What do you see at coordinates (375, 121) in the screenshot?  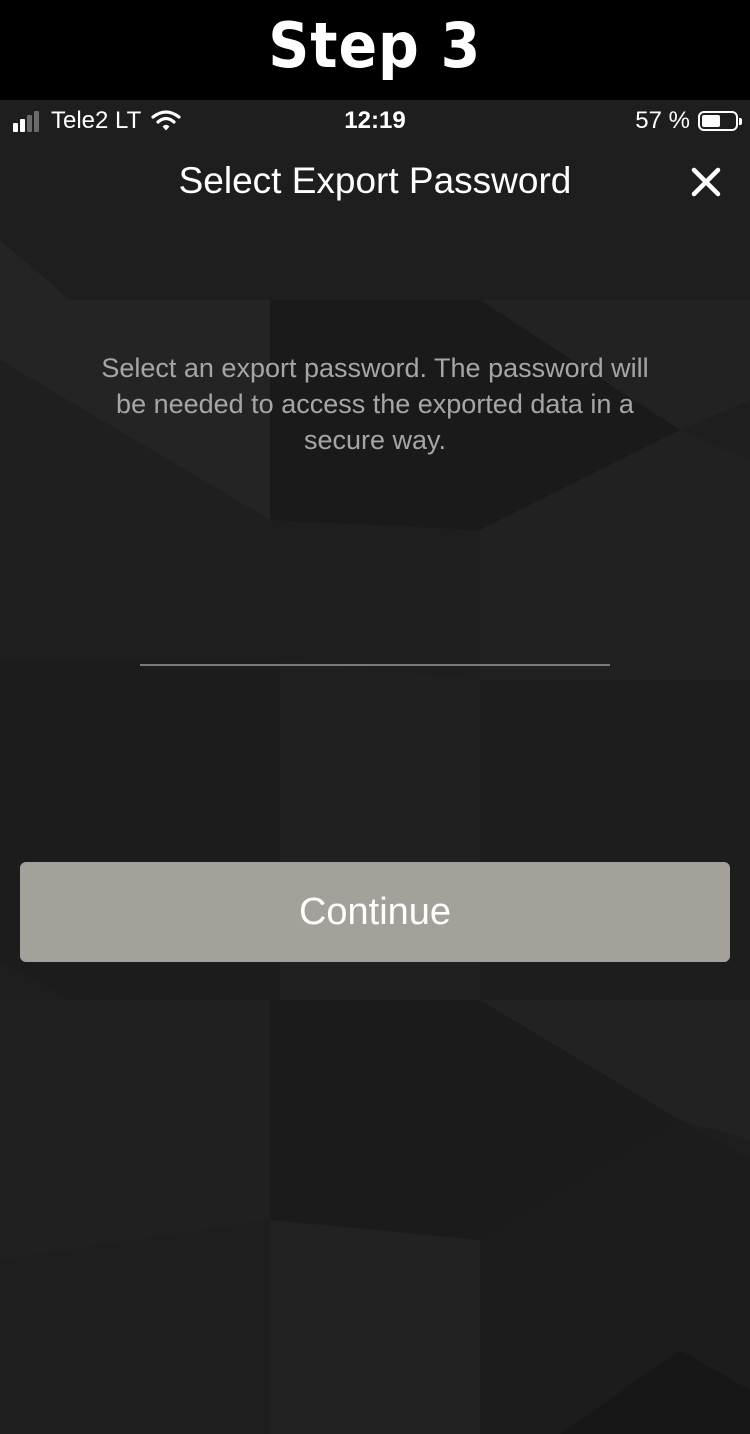 I see `status-bar: Tele2 LT 12:19 57 %` at bounding box center [375, 121].